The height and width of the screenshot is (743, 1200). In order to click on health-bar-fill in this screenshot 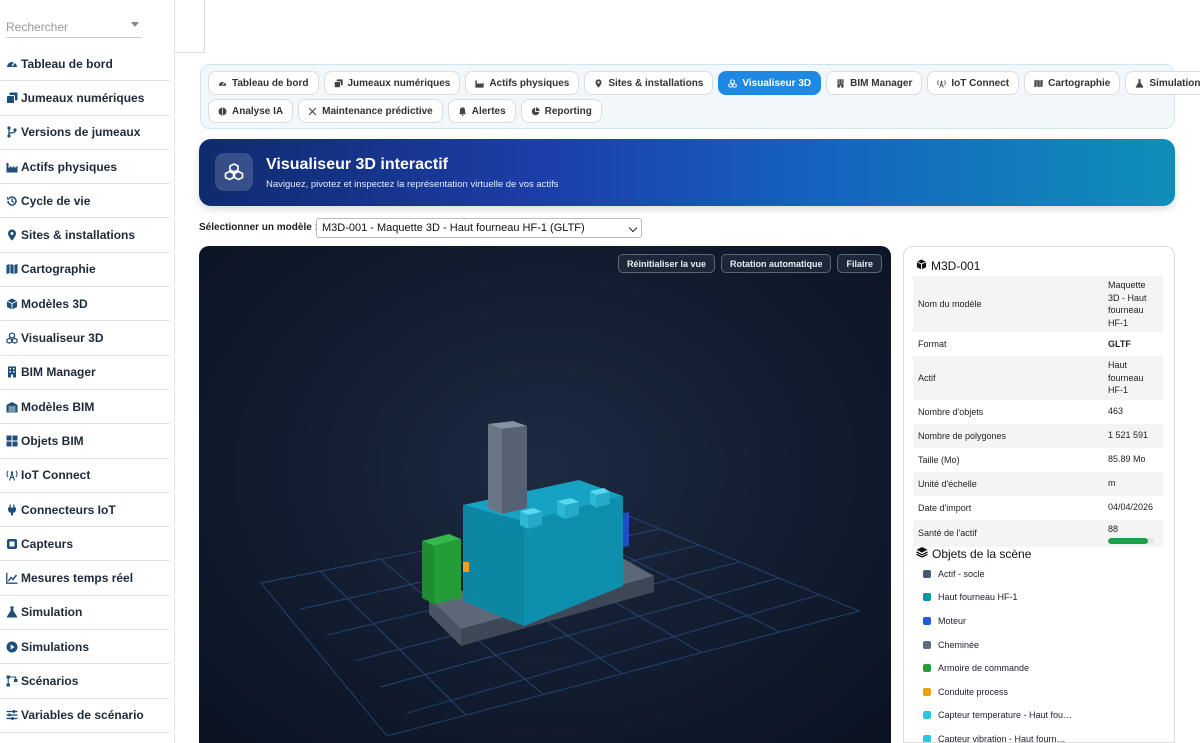, I will do `click(1128, 541)`.